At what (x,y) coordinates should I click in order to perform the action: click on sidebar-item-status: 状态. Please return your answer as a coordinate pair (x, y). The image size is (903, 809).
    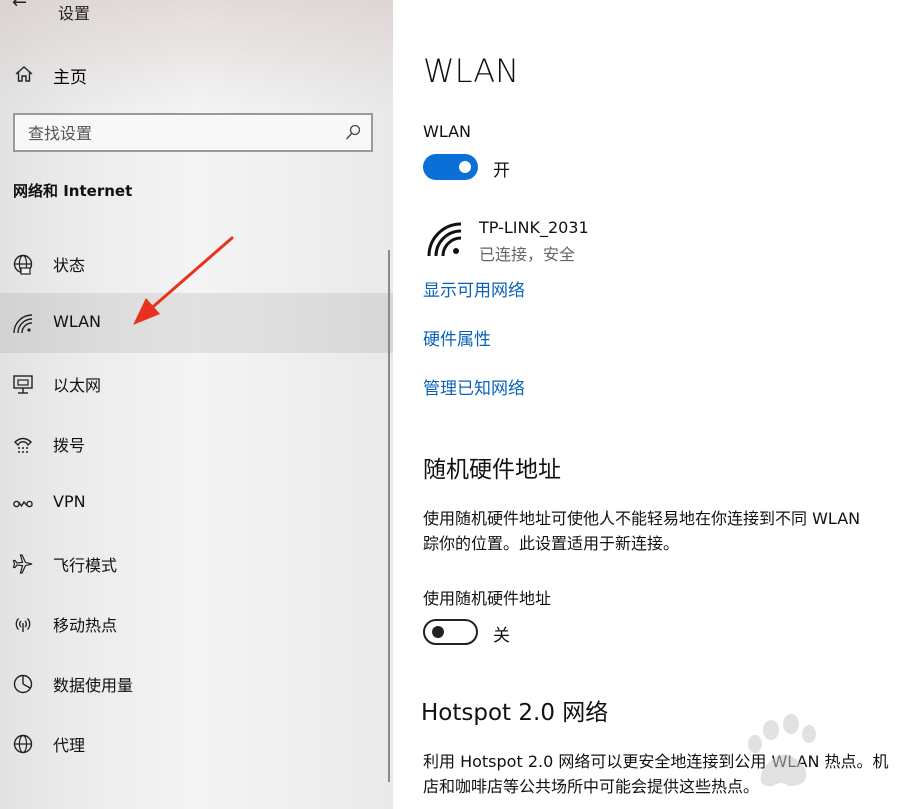
    Looking at the image, I should click on (196, 263).